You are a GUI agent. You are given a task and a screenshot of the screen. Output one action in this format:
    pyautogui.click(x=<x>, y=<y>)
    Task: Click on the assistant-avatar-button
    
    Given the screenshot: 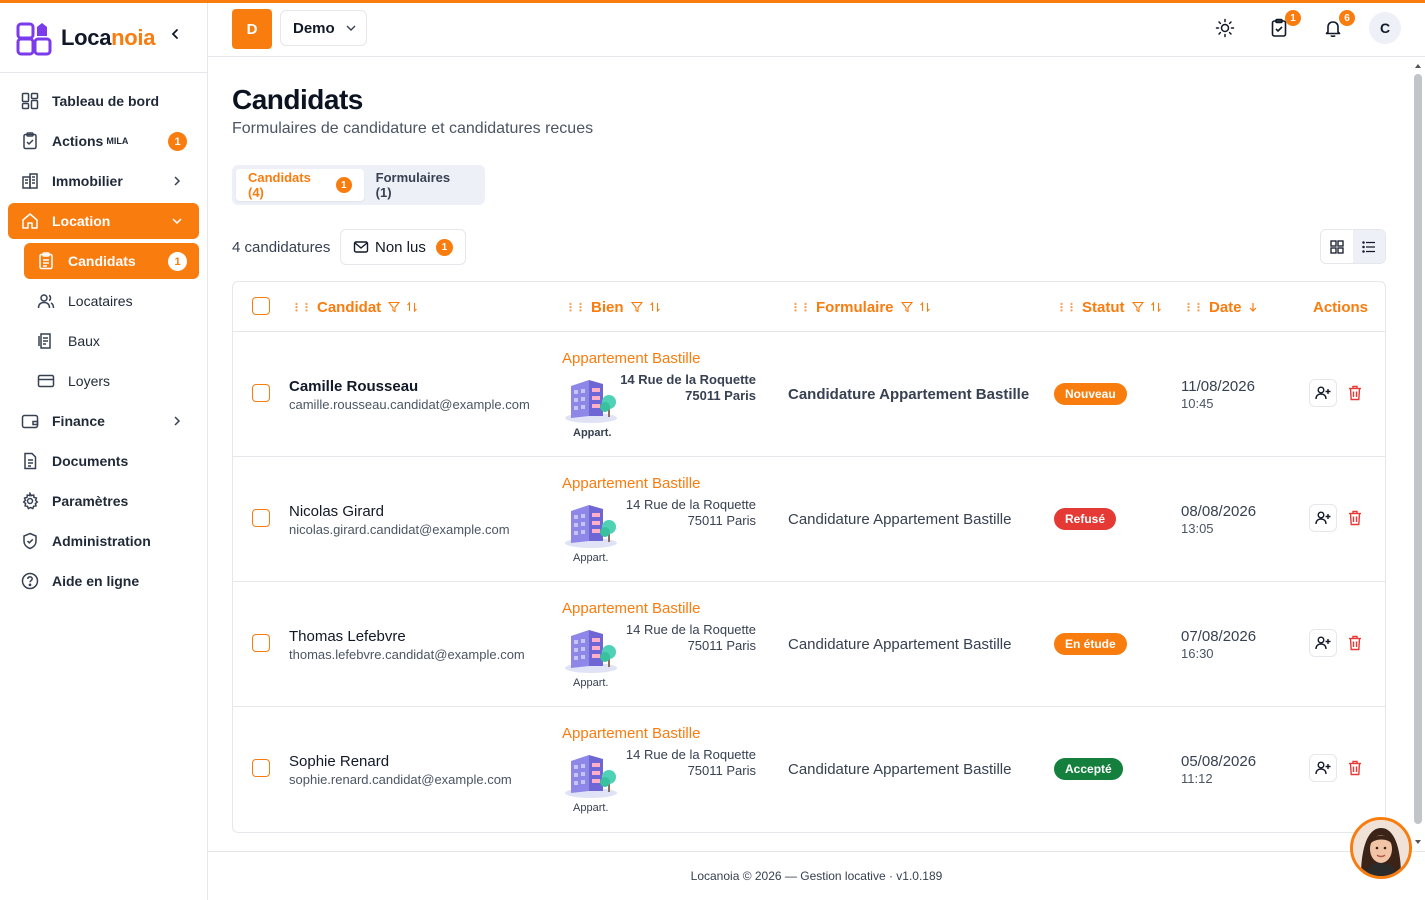 What is the action you would take?
    pyautogui.click(x=1381, y=848)
    